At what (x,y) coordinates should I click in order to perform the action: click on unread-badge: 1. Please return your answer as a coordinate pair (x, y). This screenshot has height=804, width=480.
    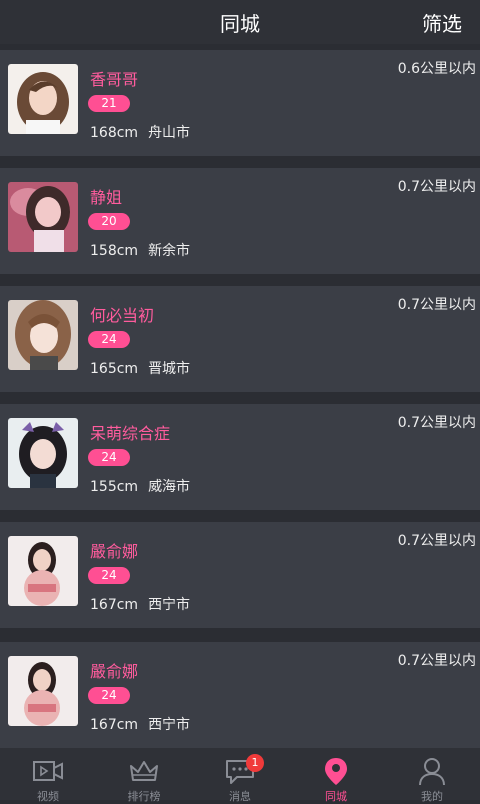
    Looking at the image, I should click on (255, 763).